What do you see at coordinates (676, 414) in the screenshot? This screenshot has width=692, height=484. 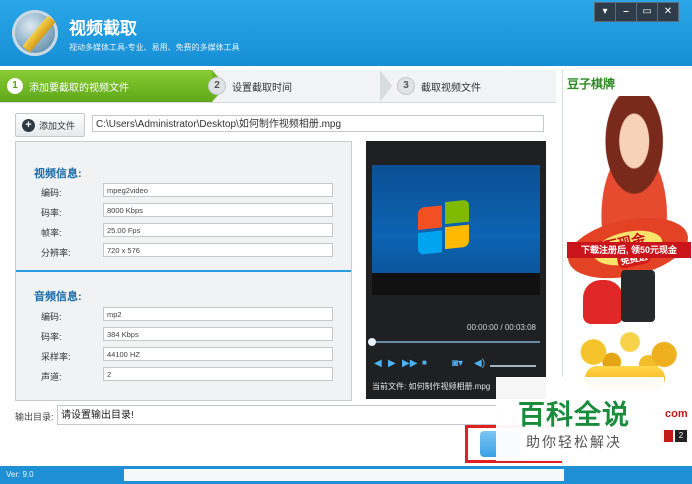 I see `ad-domain: com` at bounding box center [676, 414].